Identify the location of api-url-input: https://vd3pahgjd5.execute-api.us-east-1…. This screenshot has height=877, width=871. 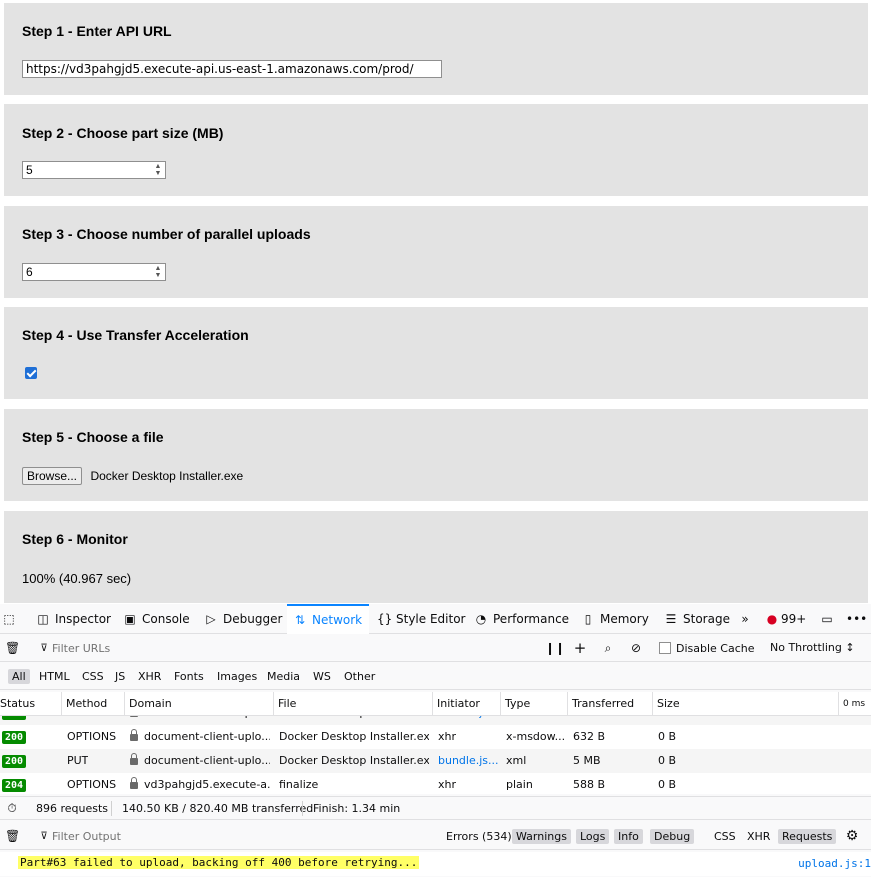
(232, 69).